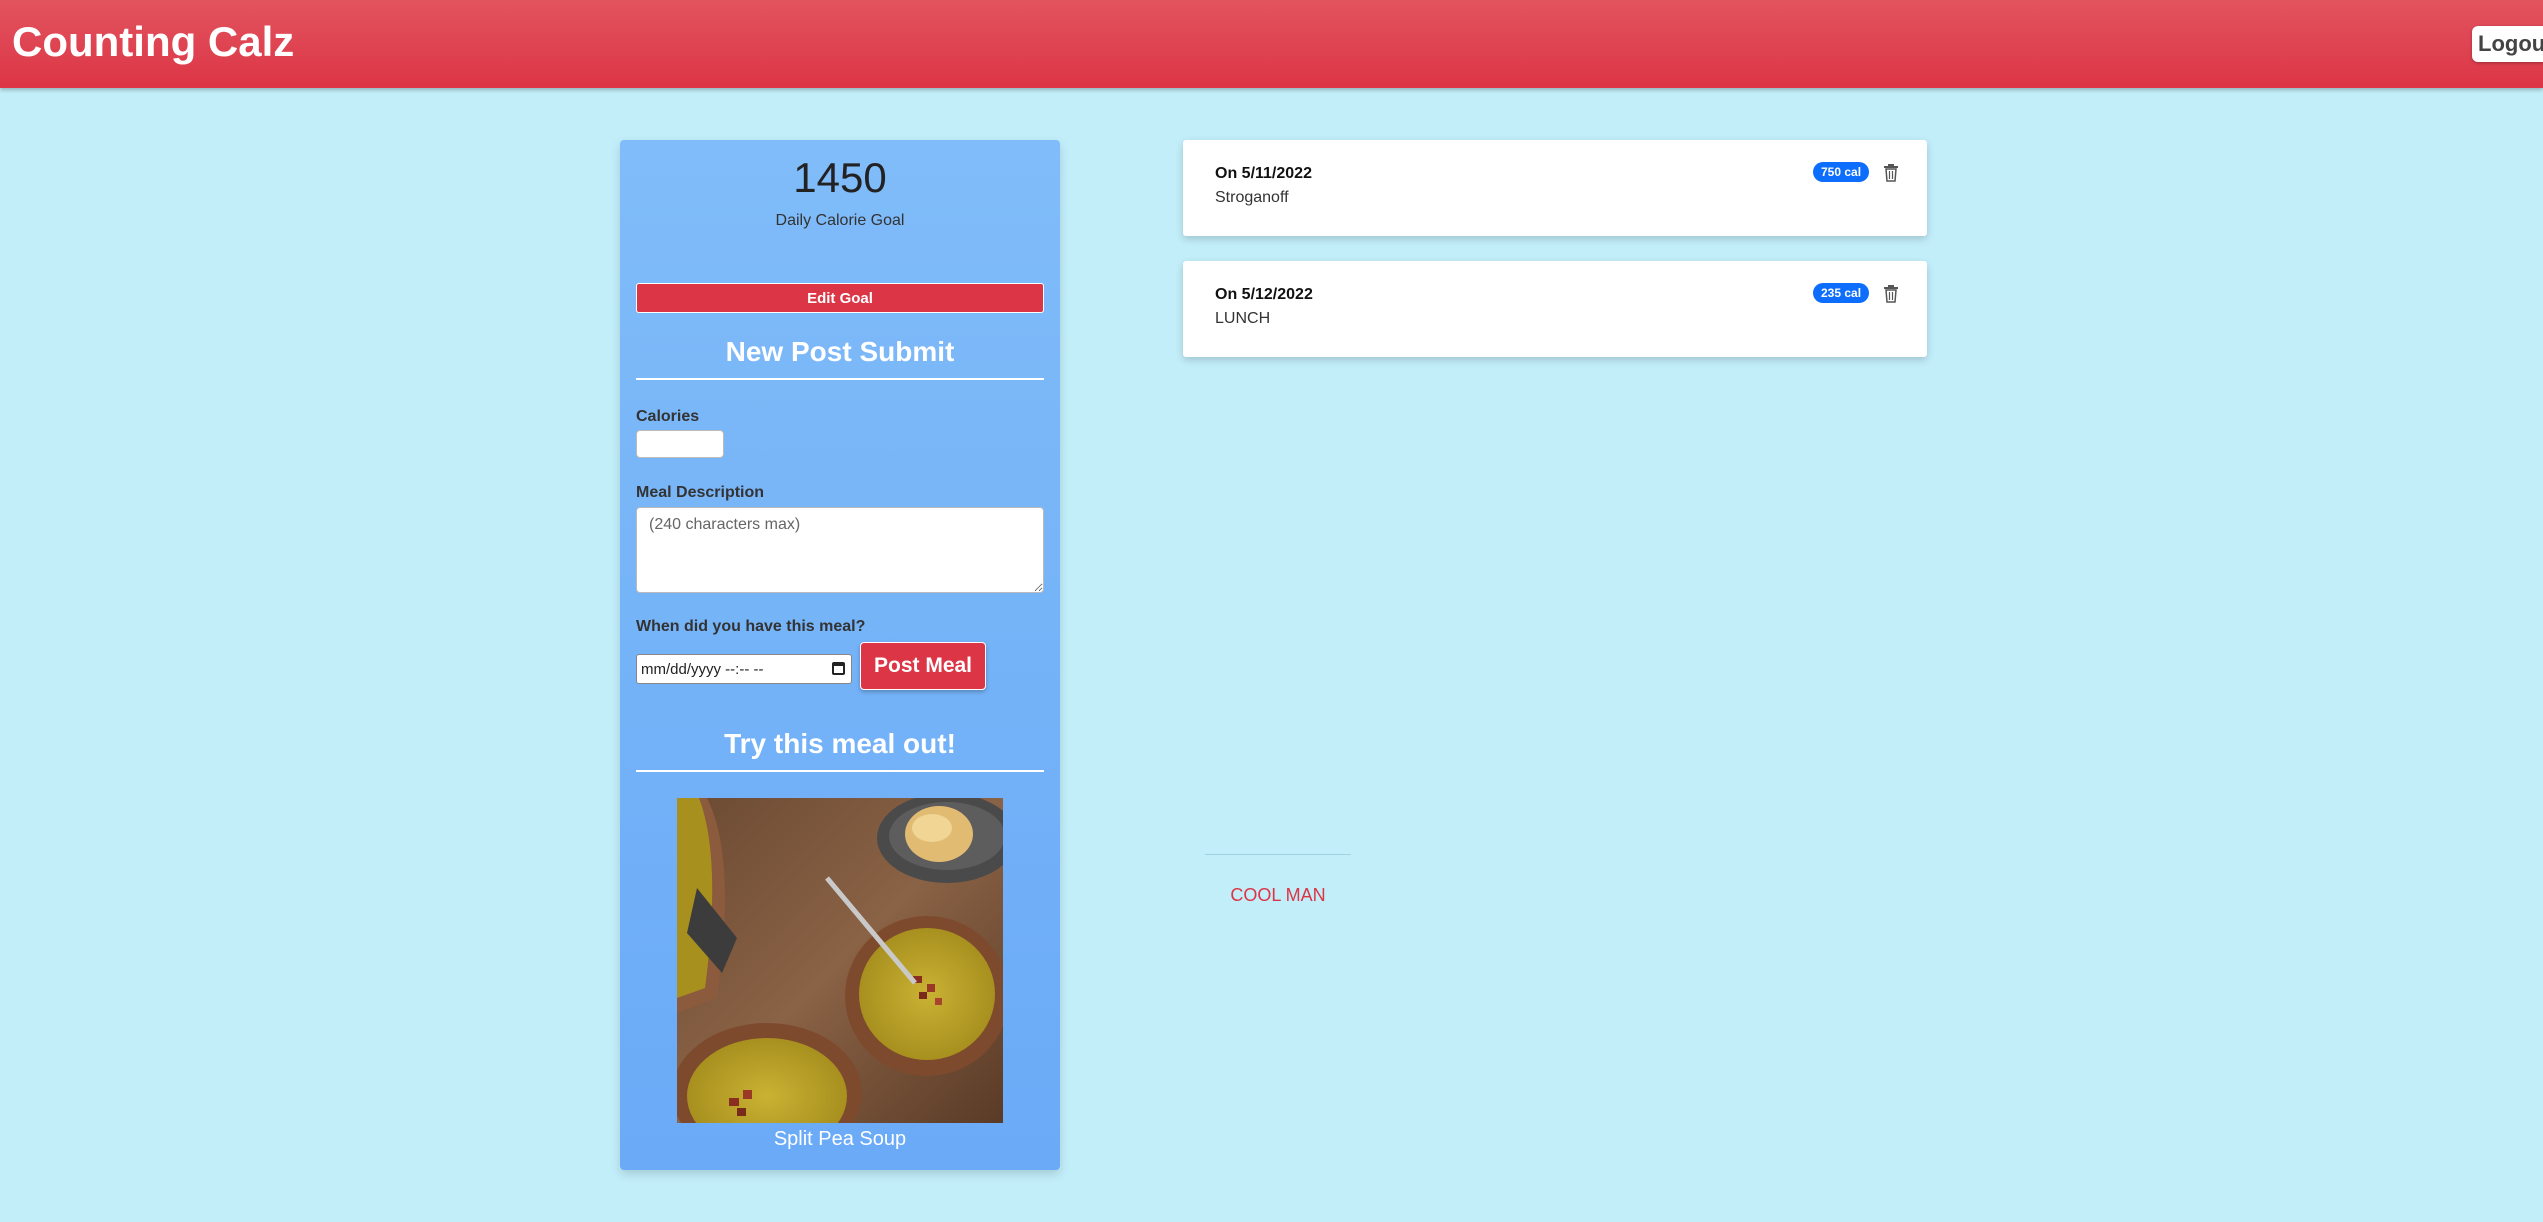  I want to click on calories-input, so click(680, 444).